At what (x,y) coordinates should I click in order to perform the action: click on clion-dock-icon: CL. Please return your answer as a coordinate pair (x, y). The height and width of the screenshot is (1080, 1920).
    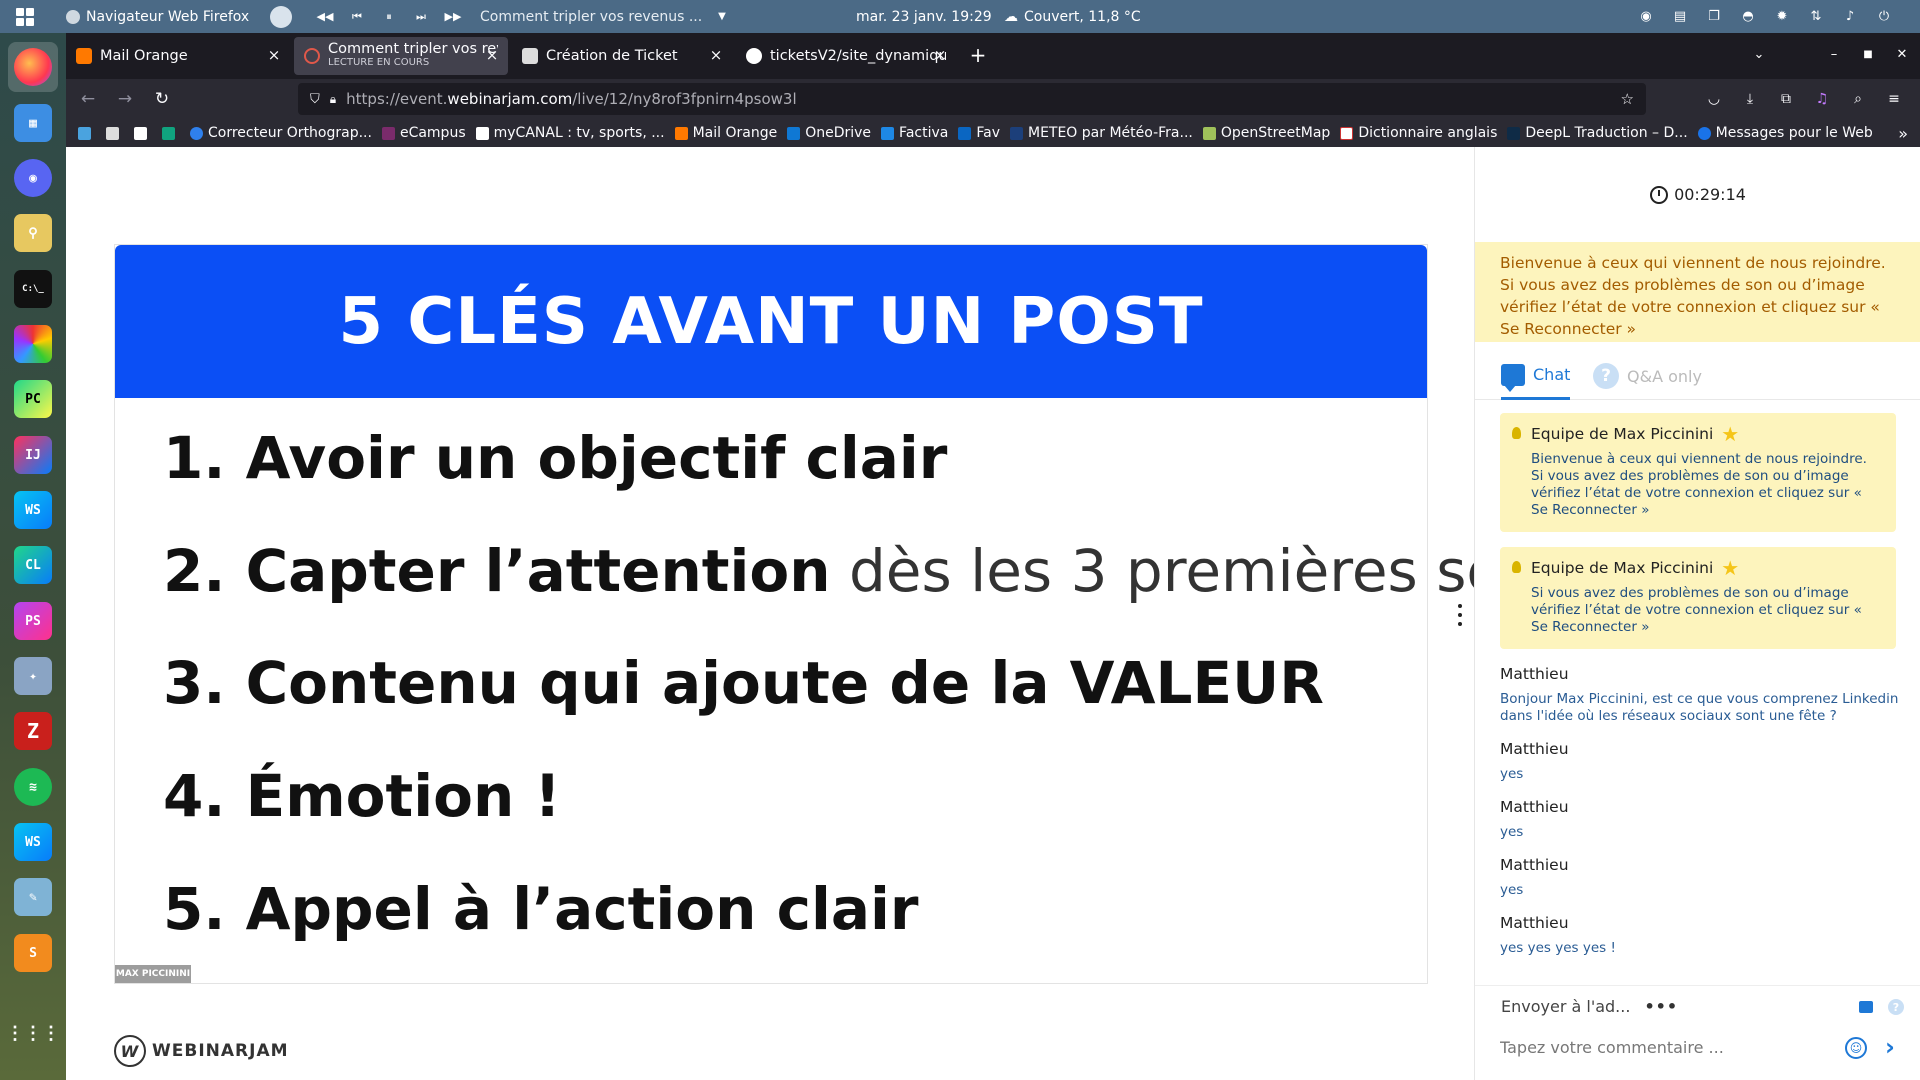
    Looking at the image, I should click on (33, 565).